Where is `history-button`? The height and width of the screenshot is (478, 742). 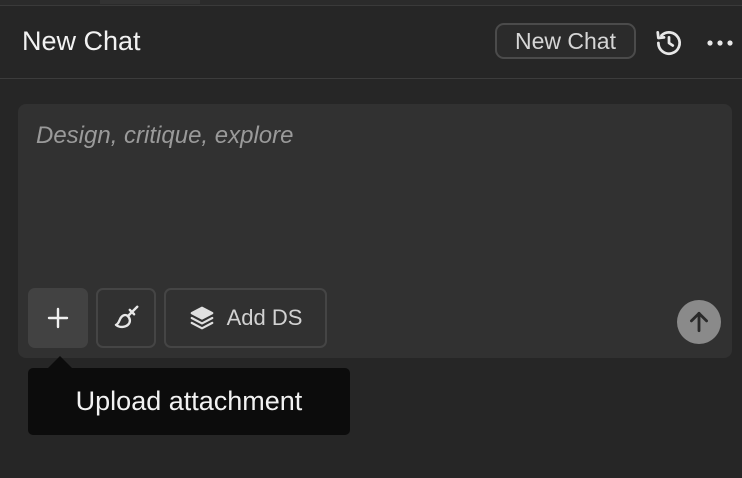
history-button is located at coordinates (669, 43).